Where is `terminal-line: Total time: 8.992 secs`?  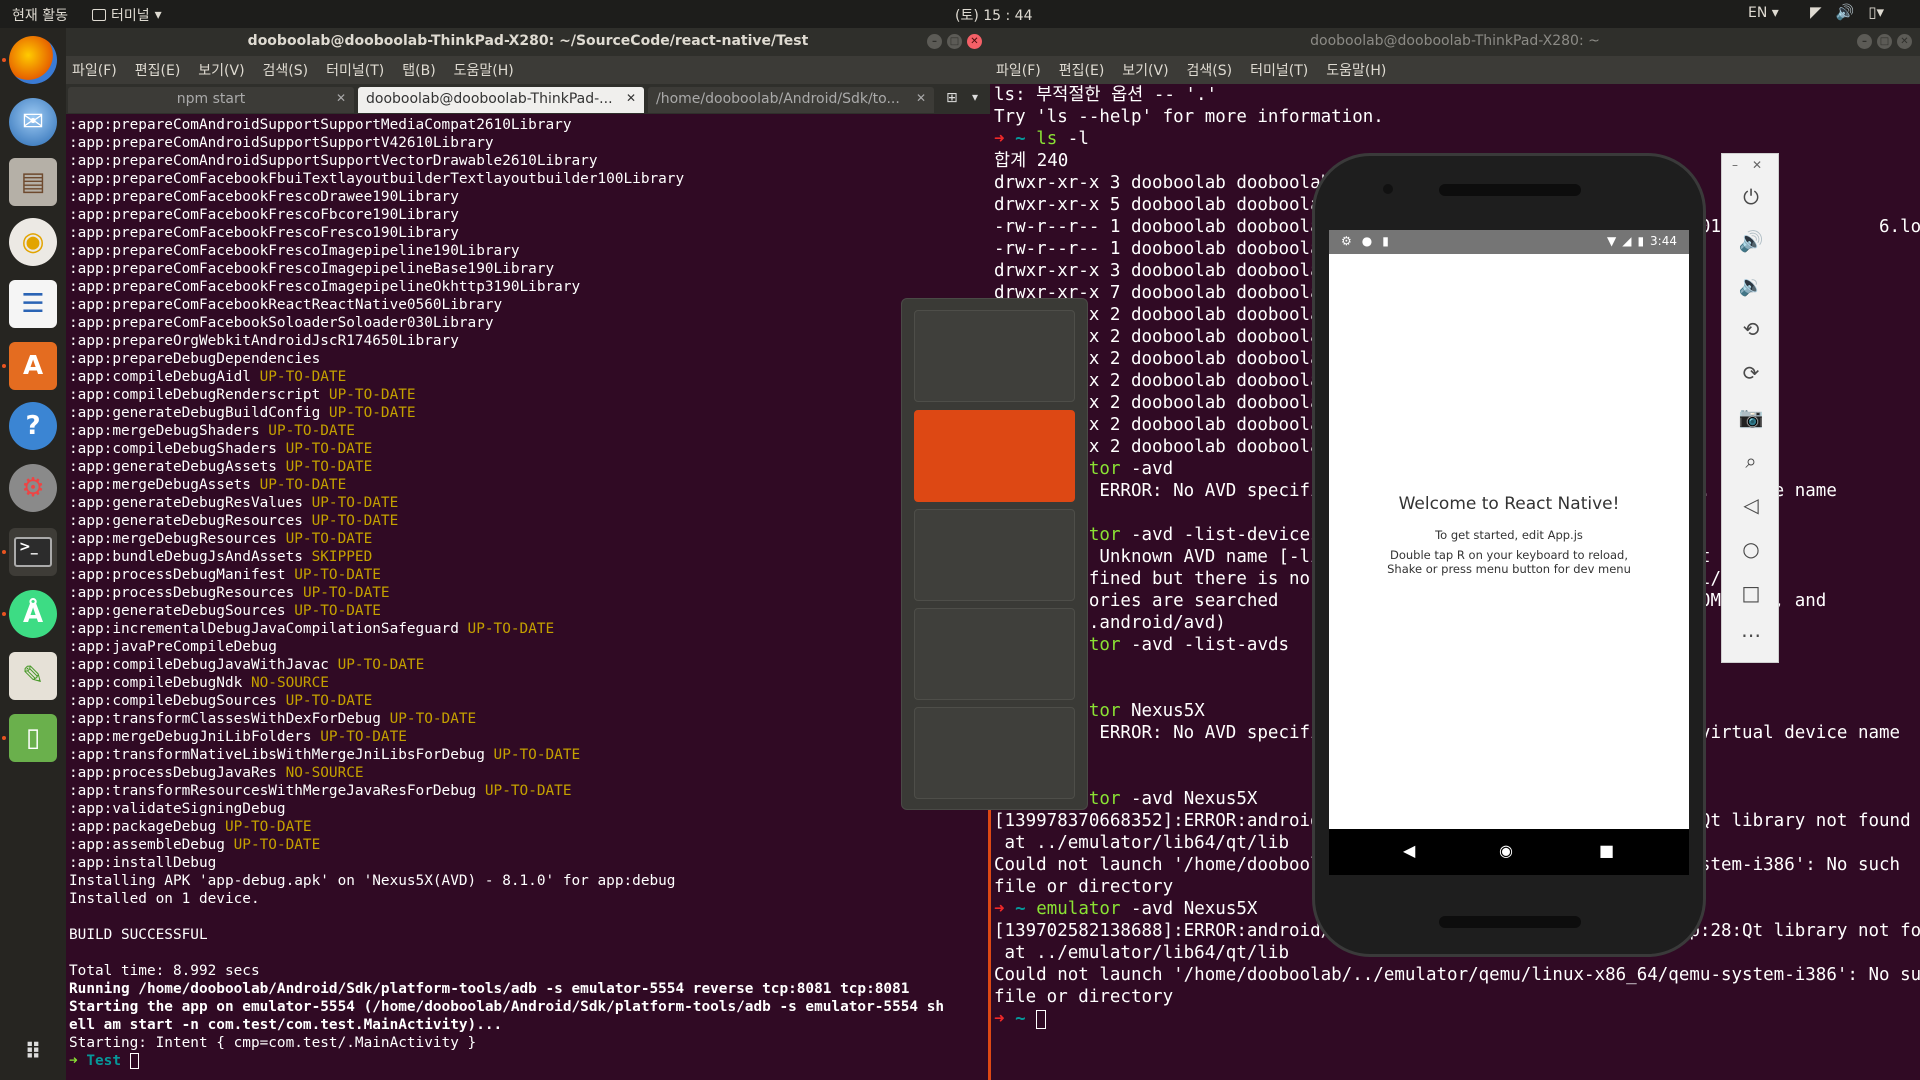
terminal-line: Total time: 8.992 secs is located at coordinates (529, 971).